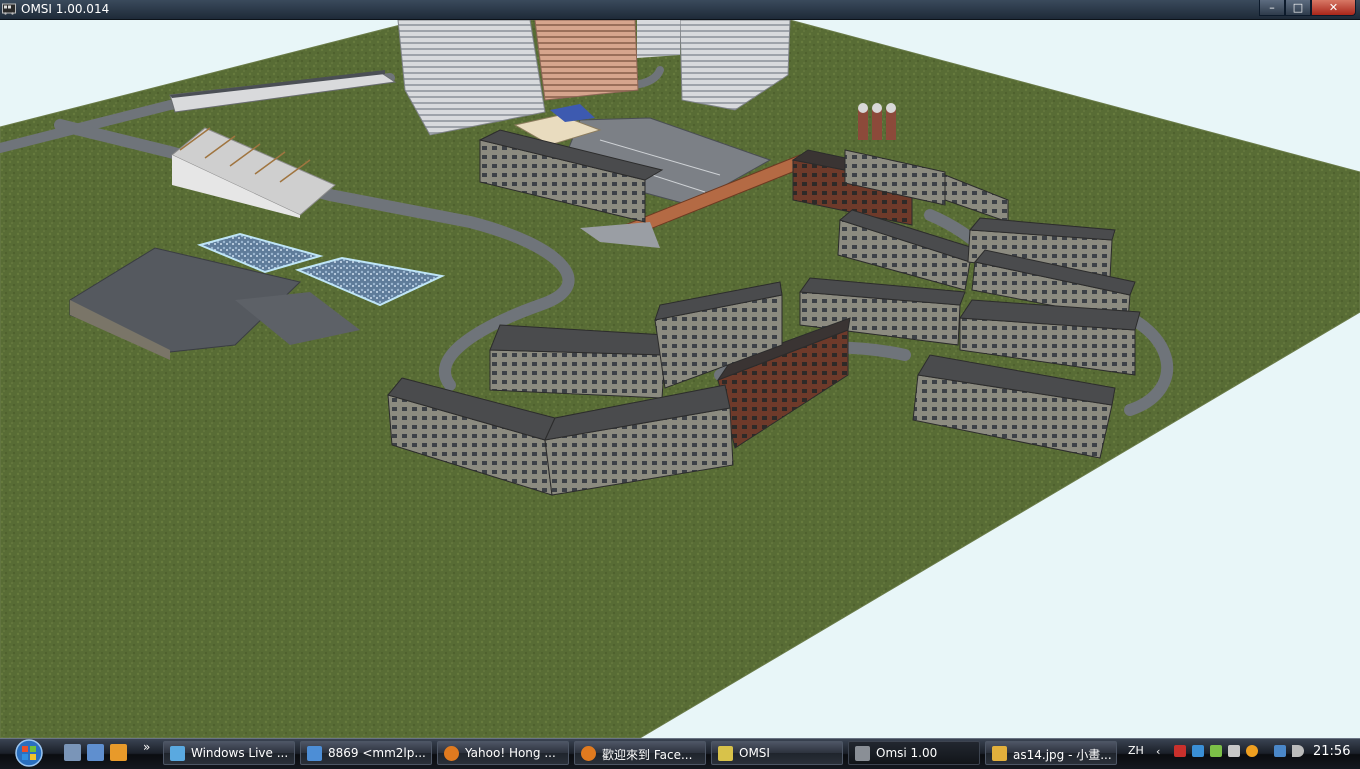 The height and width of the screenshot is (769, 1360). I want to click on paint-icon, so click(999, 753).